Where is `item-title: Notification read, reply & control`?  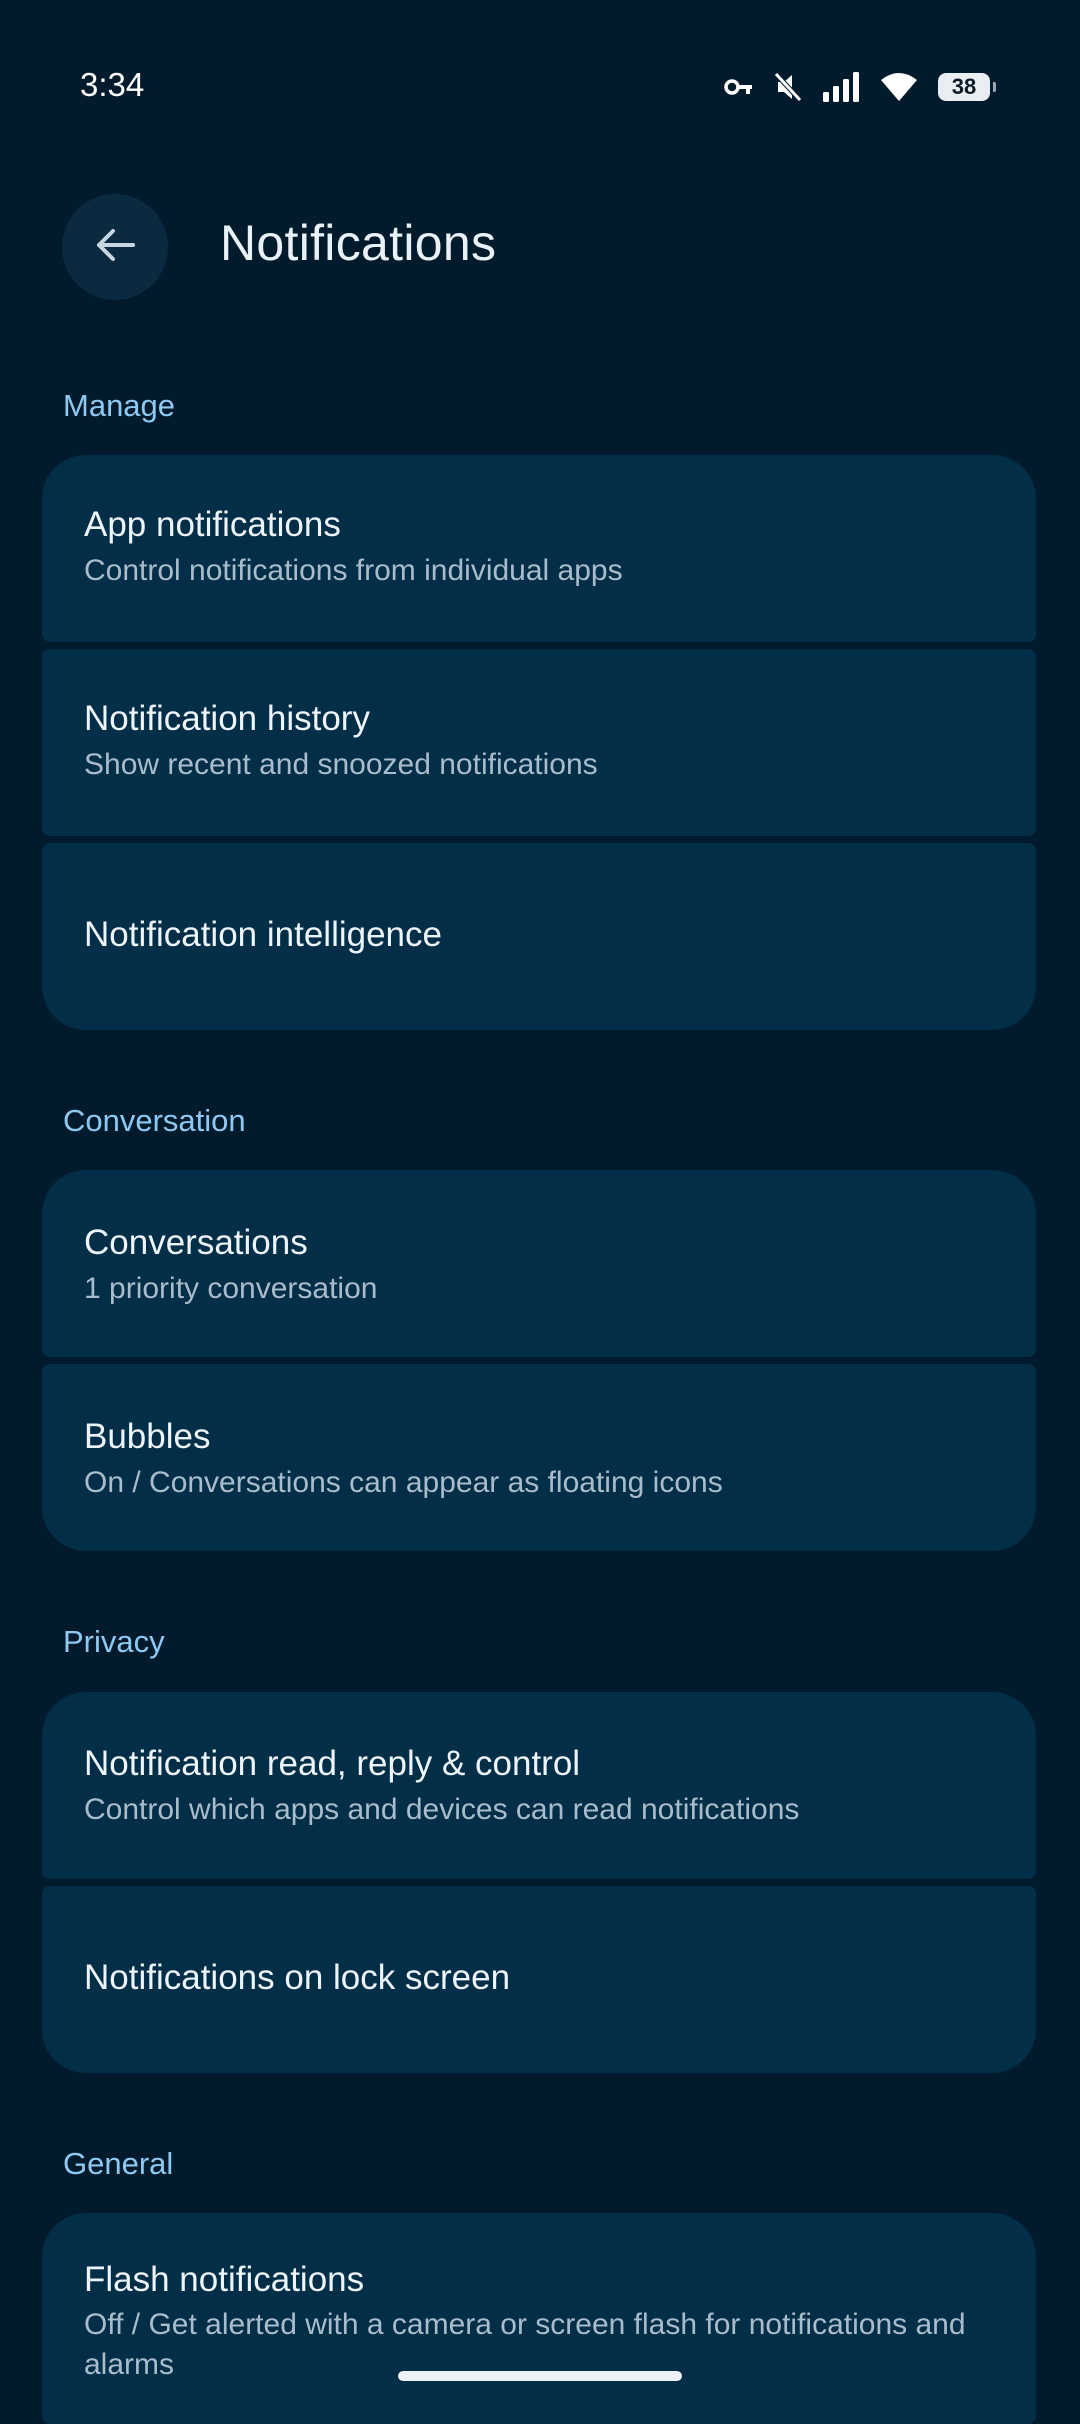
item-title: Notification read, reply & control is located at coordinates (332, 1763).